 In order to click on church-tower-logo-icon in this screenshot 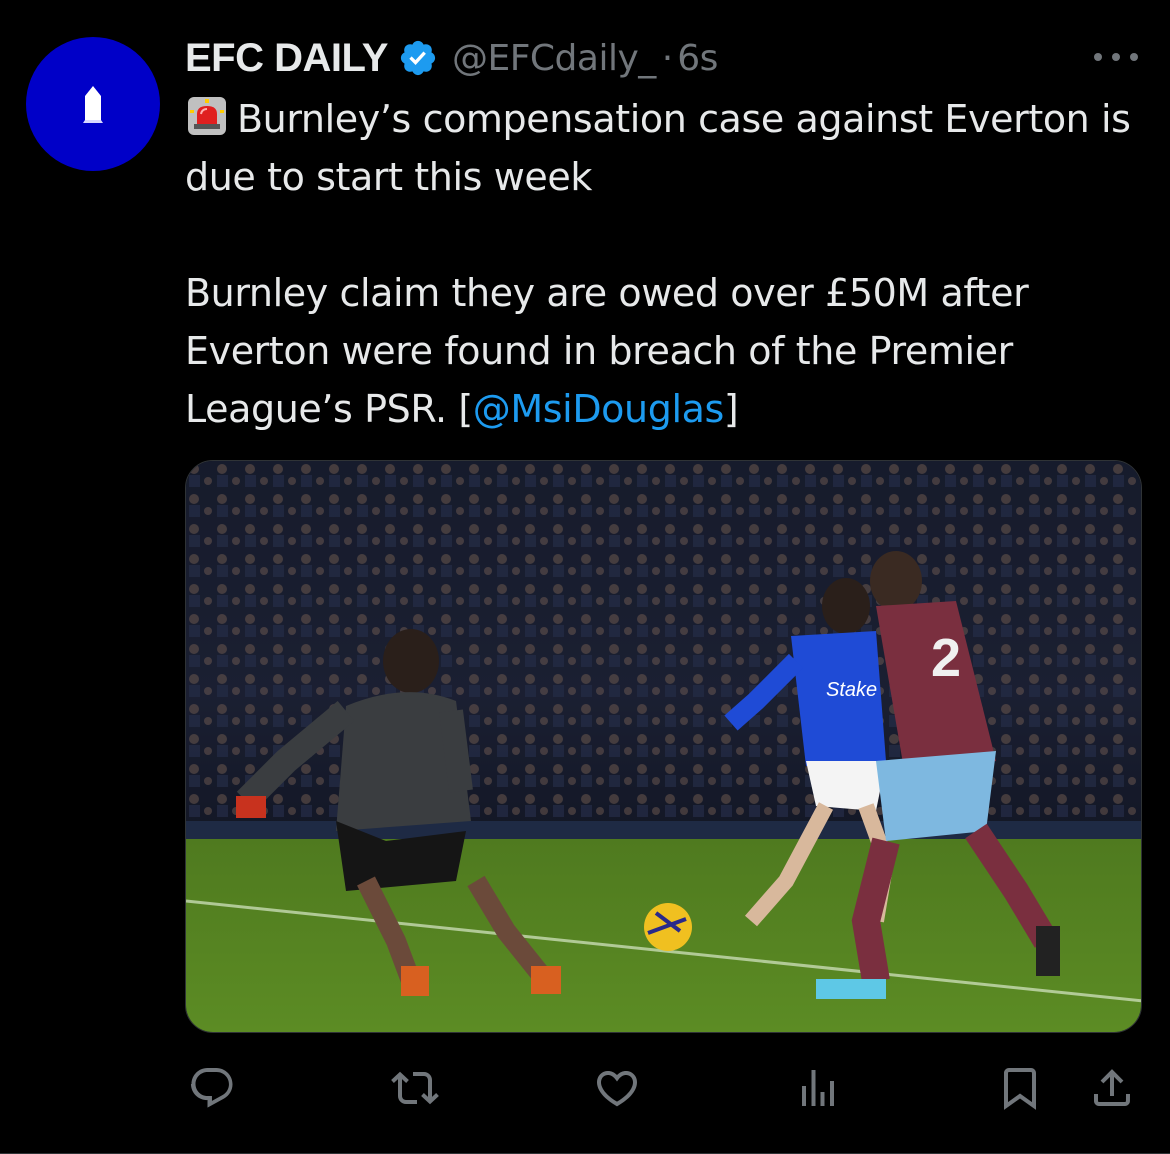, I will do `click(93, 104)`.